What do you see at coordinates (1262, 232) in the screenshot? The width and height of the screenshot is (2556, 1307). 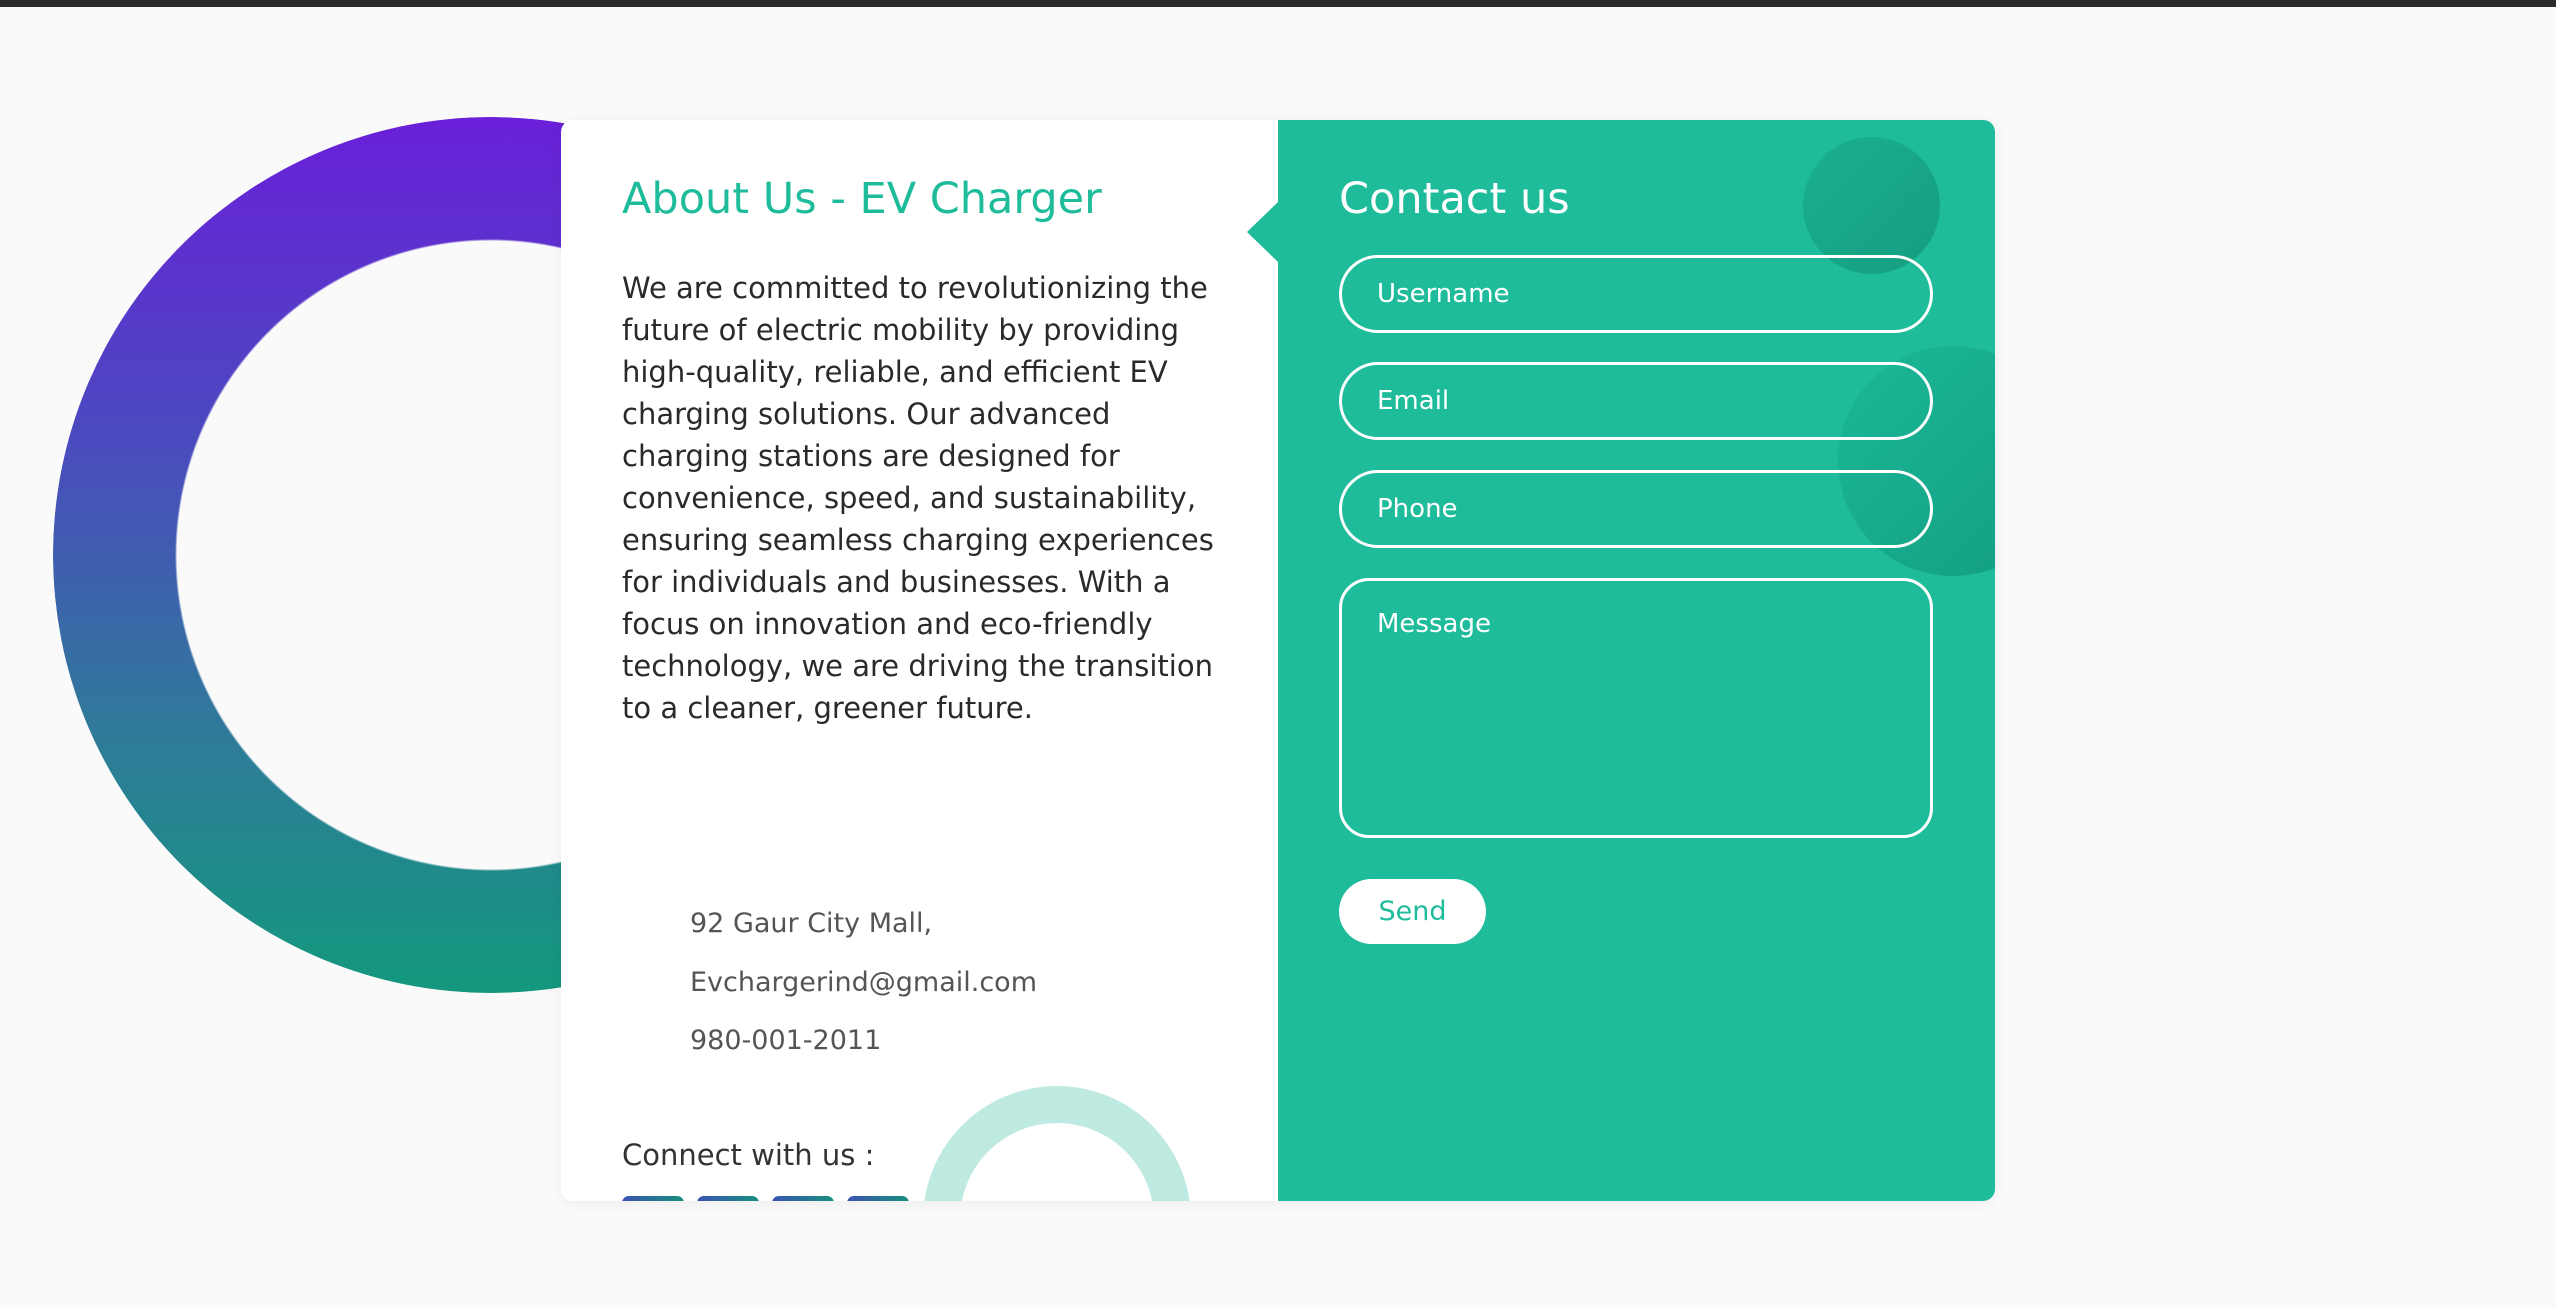 I see `pointer-arrow` at bounding box center [1262, 232].